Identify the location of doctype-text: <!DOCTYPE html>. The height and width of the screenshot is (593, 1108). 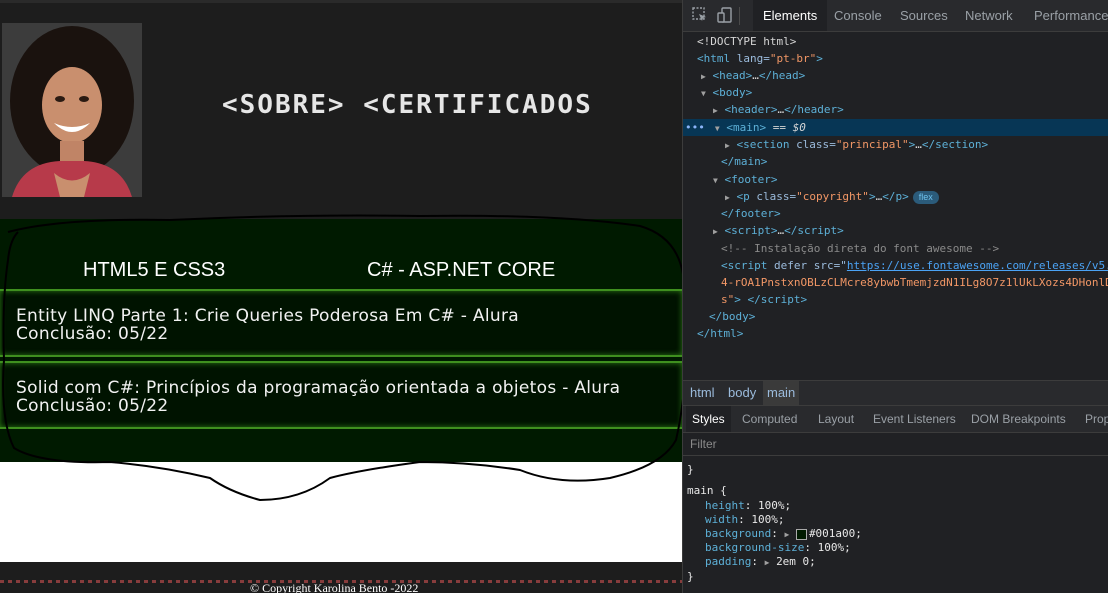
(747, 41).